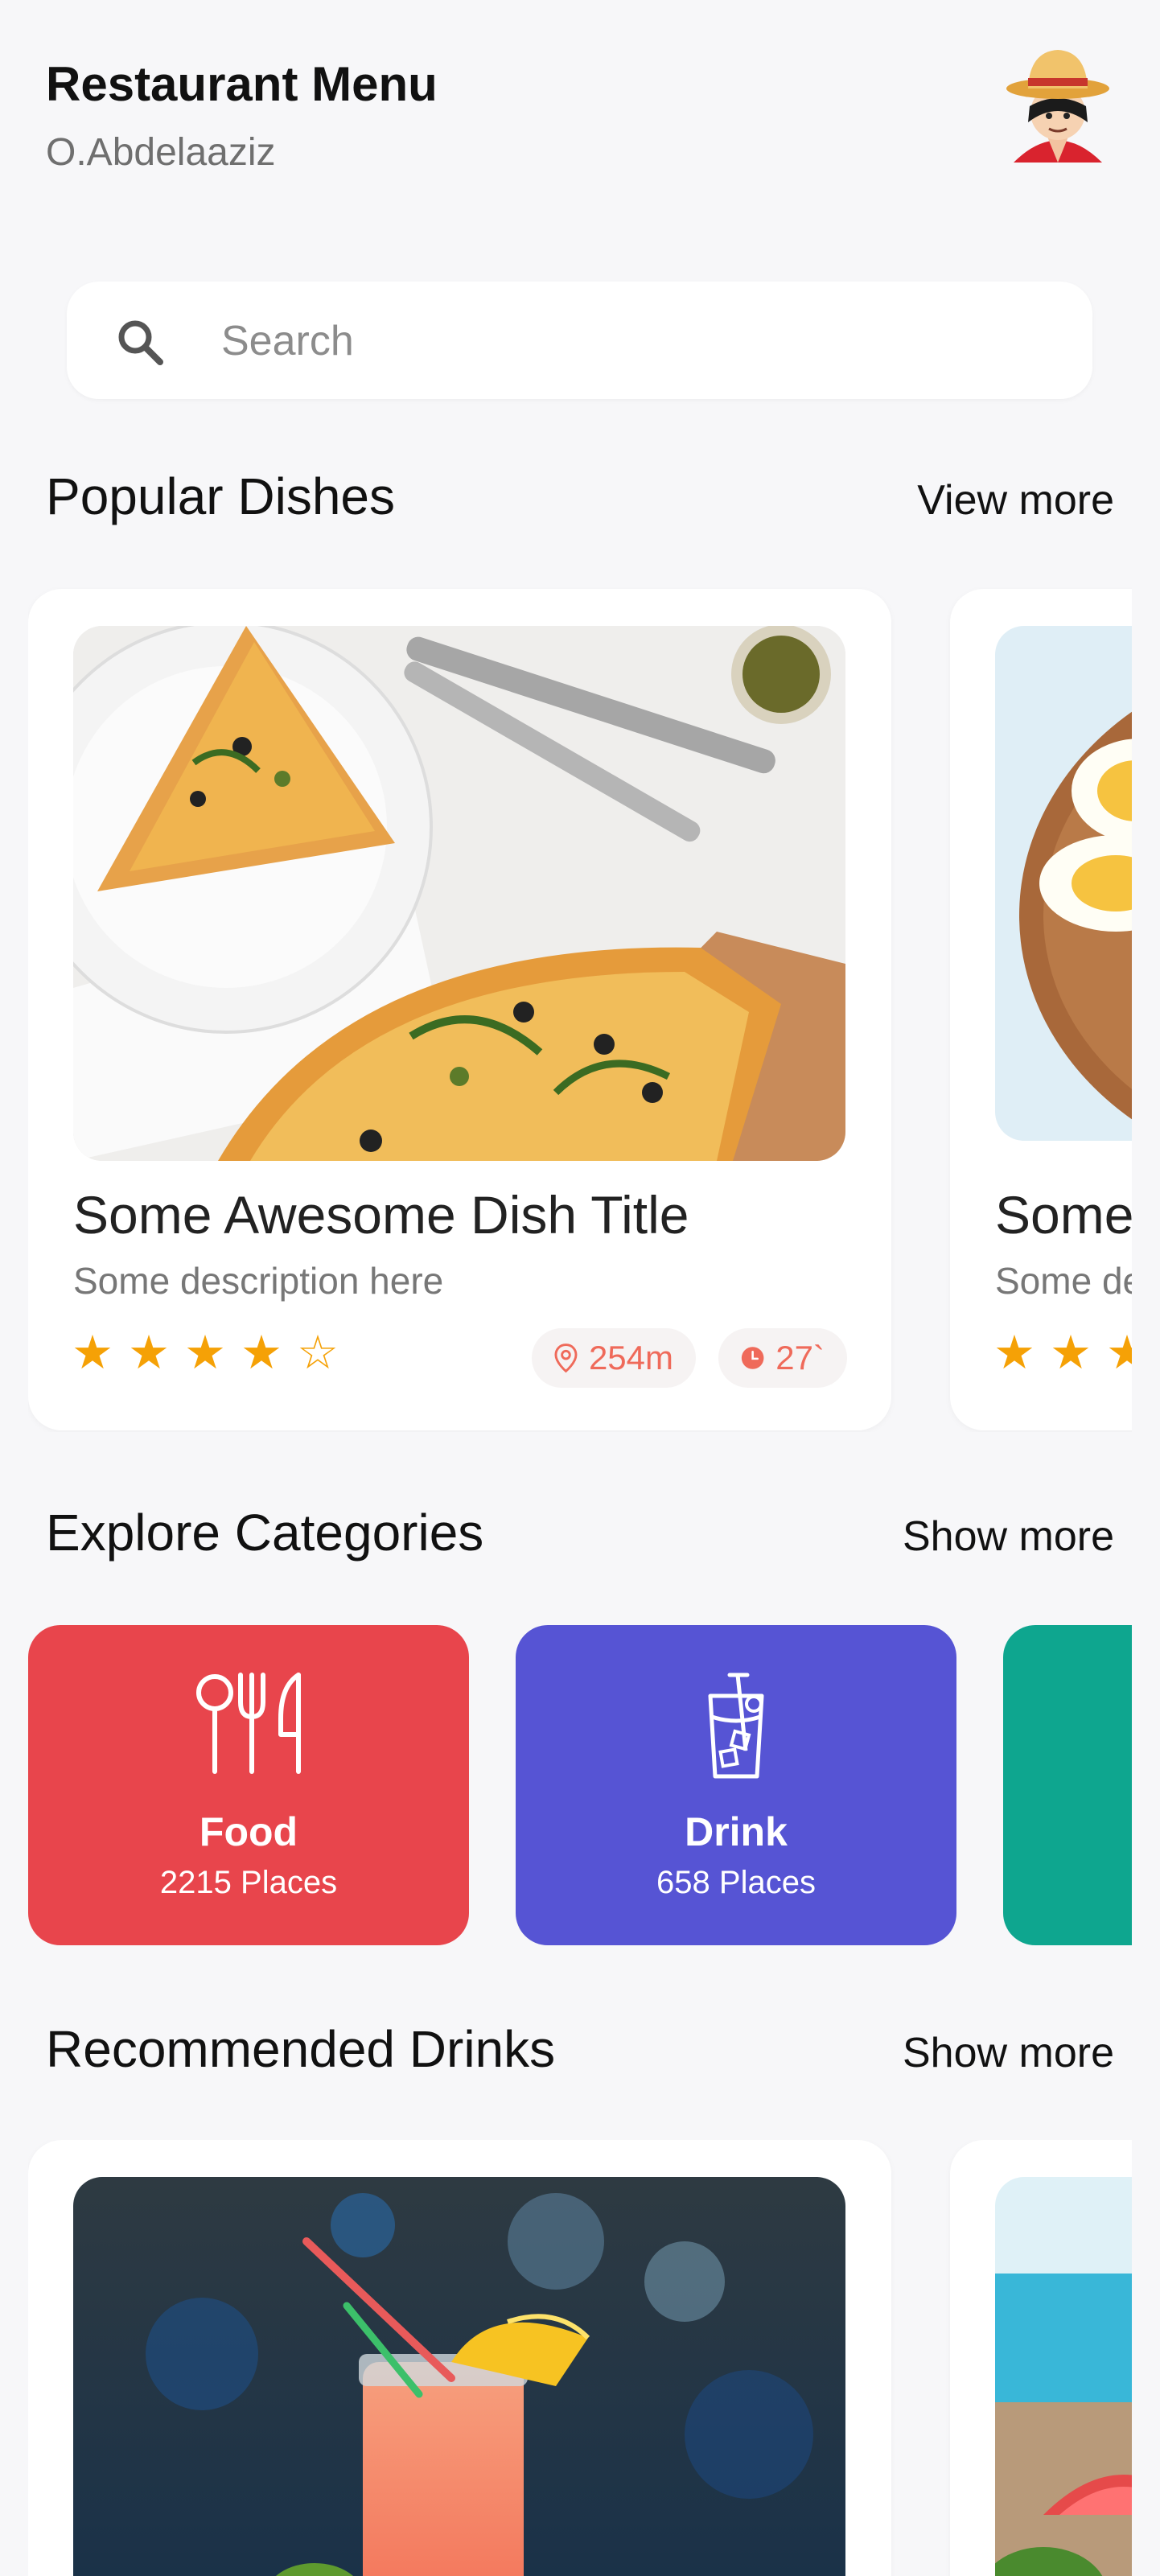  Describe the element at coordinates (1058, 106) in the screenshot. I see `avatar` at that location.